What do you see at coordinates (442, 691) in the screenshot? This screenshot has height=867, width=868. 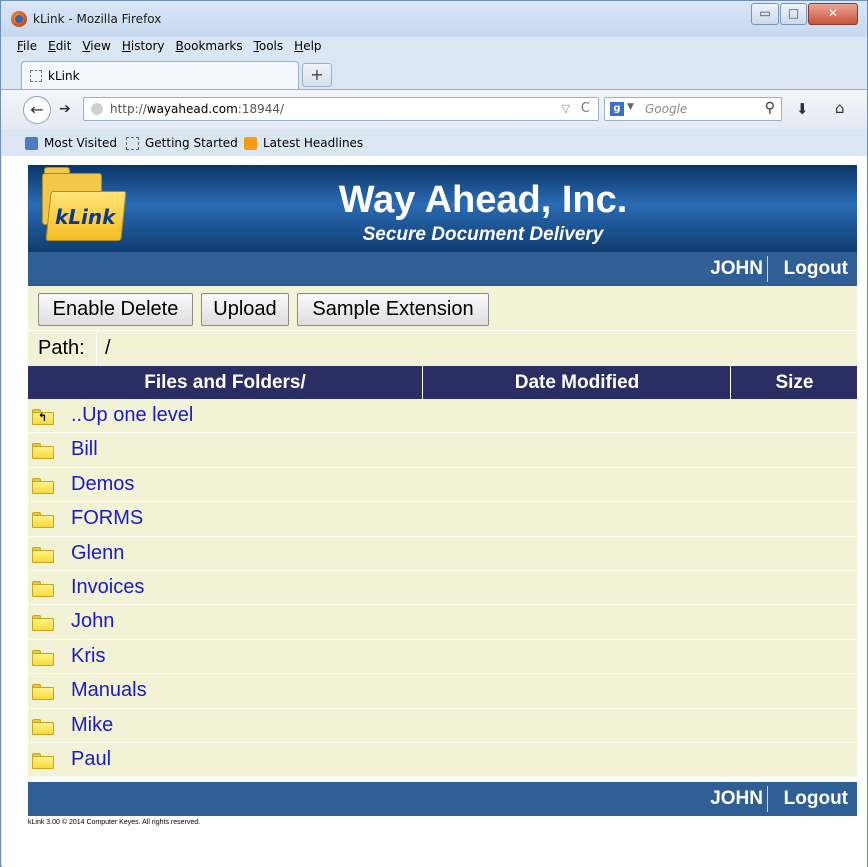 I see `table-row: Manuals` at bounding box center [442, 691].